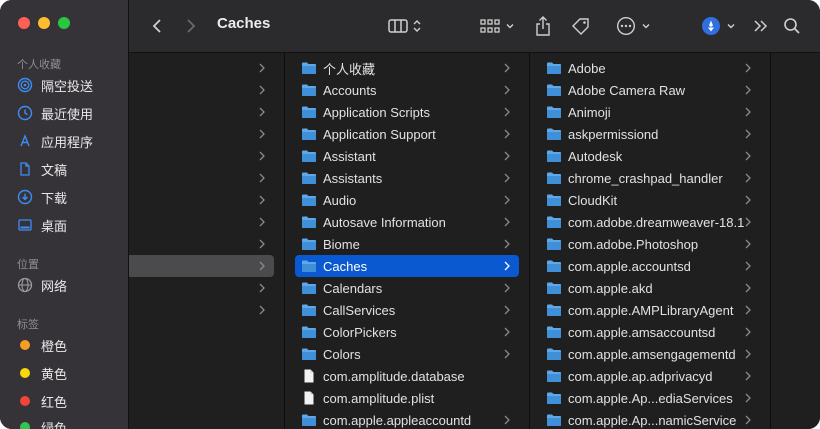 The width and height of the screenshot is (820, 429). Describe the element at coordinates (650, 244) in the screenshot. I see `list-item: com.adobe.Photoshop` at that location.